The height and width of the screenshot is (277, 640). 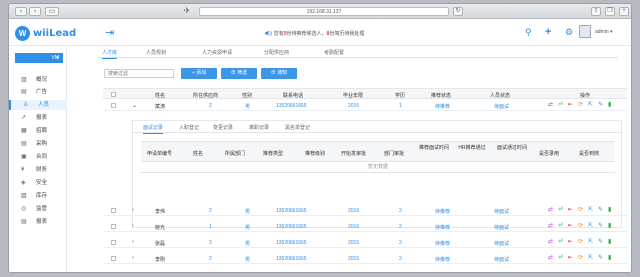 I want to click on user-name: admin ▾, so click(x=604, y=32).